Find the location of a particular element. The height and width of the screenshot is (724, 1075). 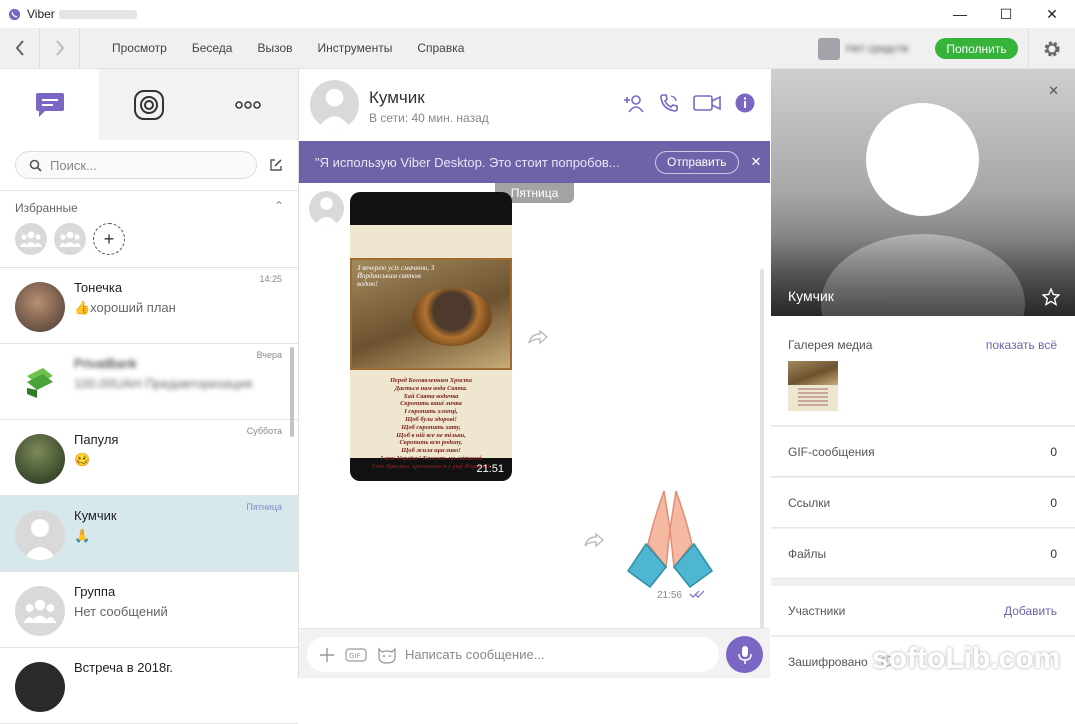

chat-item-group: Группа Нет сообщений is located at coordinates (149, 610).